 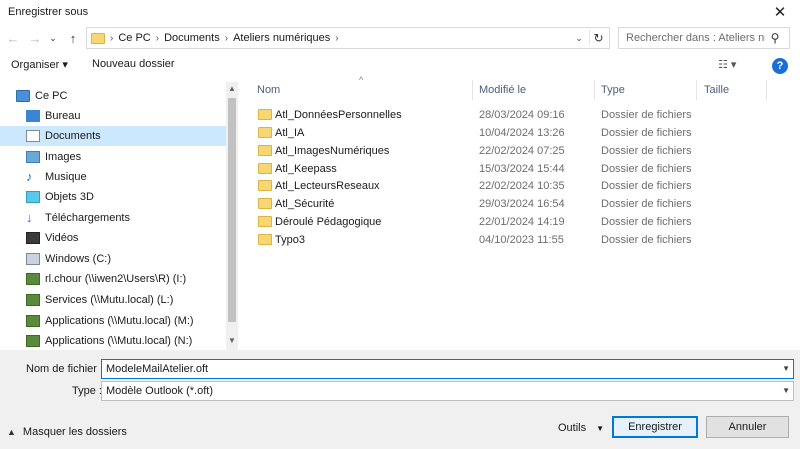 What do you see at coordinates (232, 342) in the screenshot?
I see `scroll-down-icon: ▼` at bounding box center [232, 342].